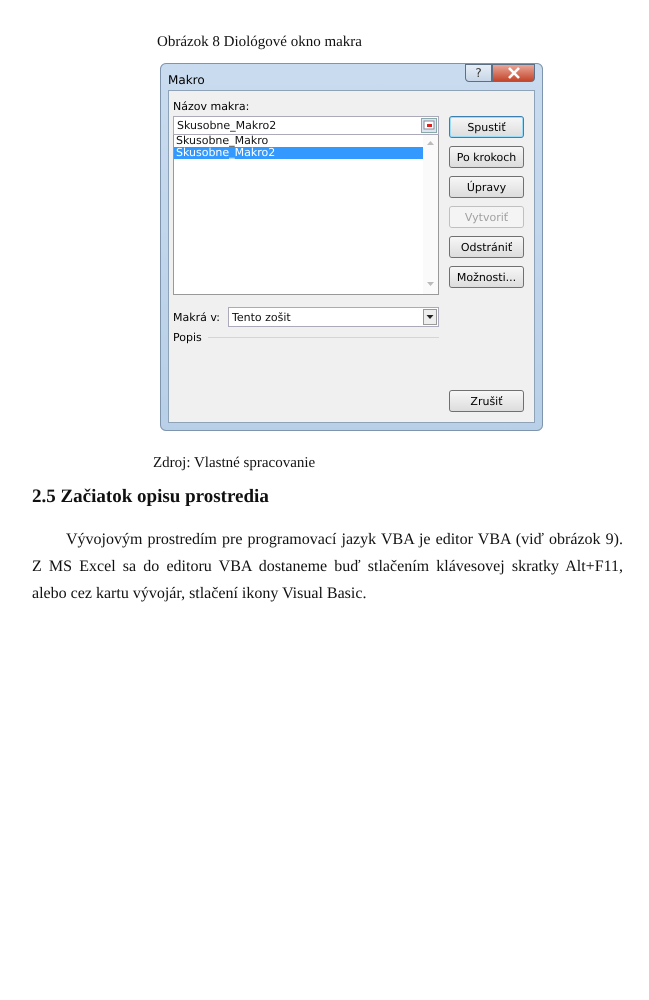 The image size is (649, 1000). What do you see at coordinates (187, 337) in the screenshot?
I see `description-label: Popis` at bounding box center [187, 337].